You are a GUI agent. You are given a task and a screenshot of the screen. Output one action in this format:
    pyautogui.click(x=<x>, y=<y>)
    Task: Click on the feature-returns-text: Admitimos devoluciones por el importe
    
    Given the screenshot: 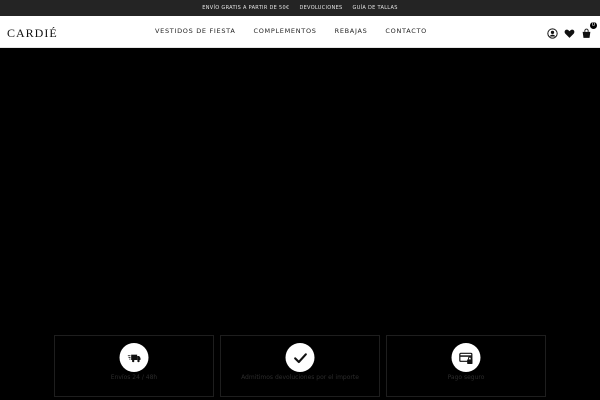 What is the action you would take?
    pyautogui.click(x=300, y=377)
    